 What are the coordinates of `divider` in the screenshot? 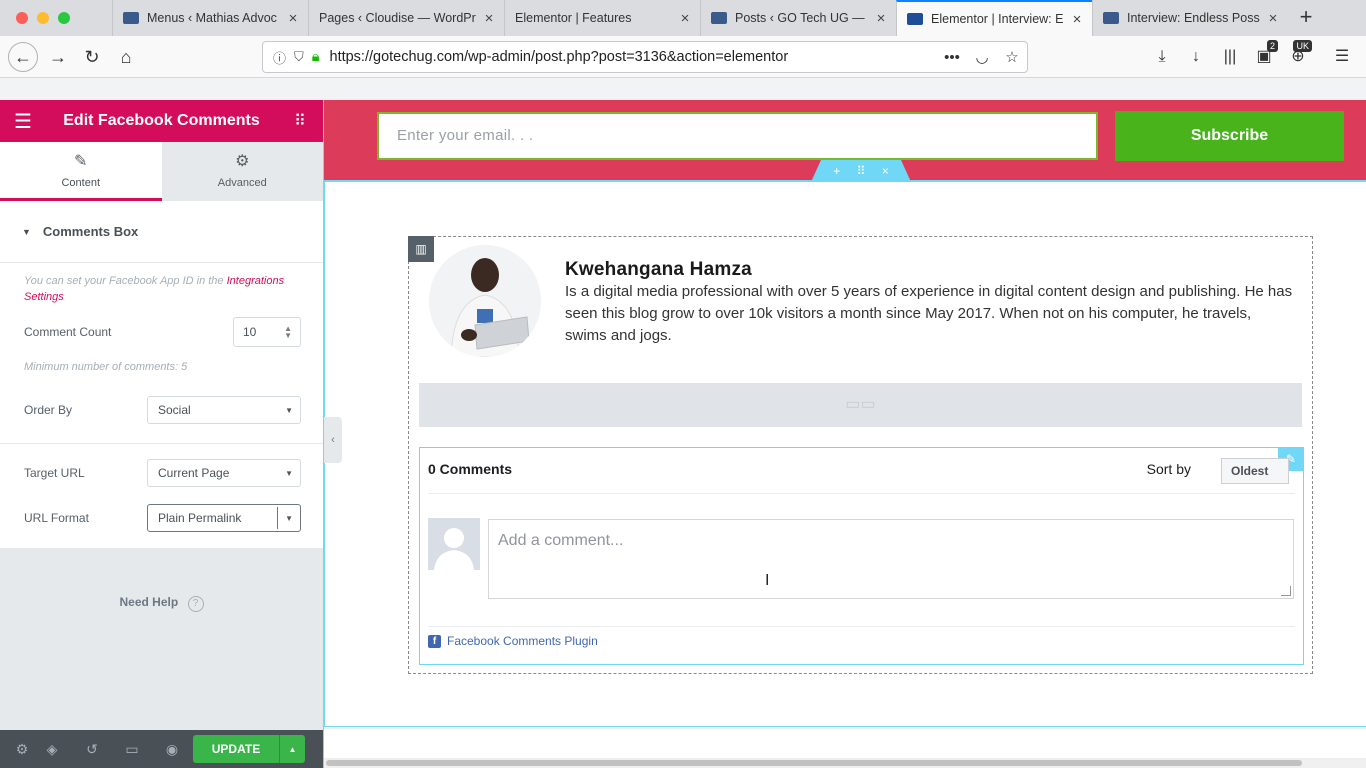 It's located at (861, 626).